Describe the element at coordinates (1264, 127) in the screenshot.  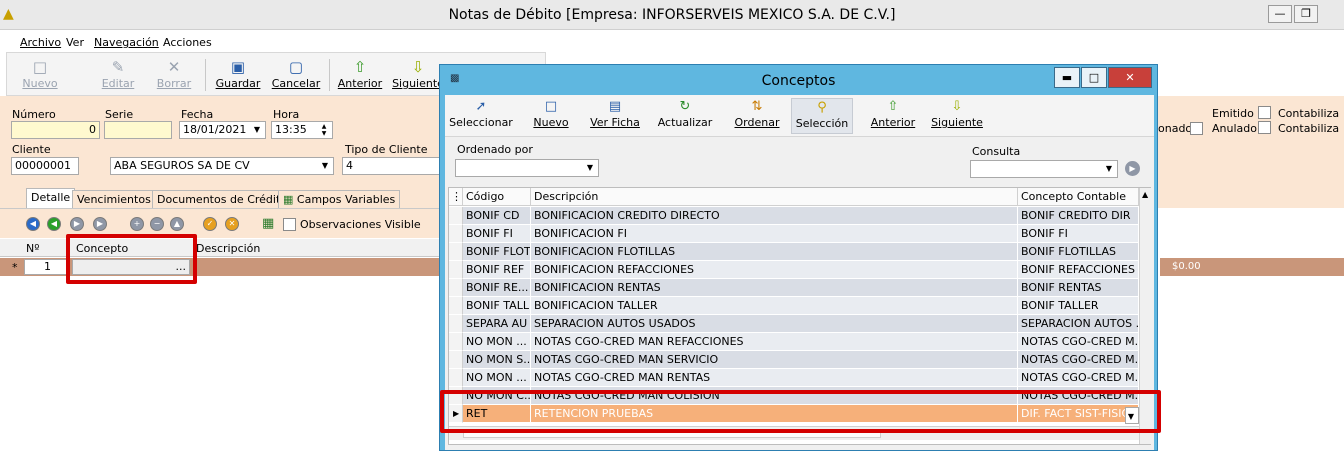
I see `anulado-checkbox` at that location.